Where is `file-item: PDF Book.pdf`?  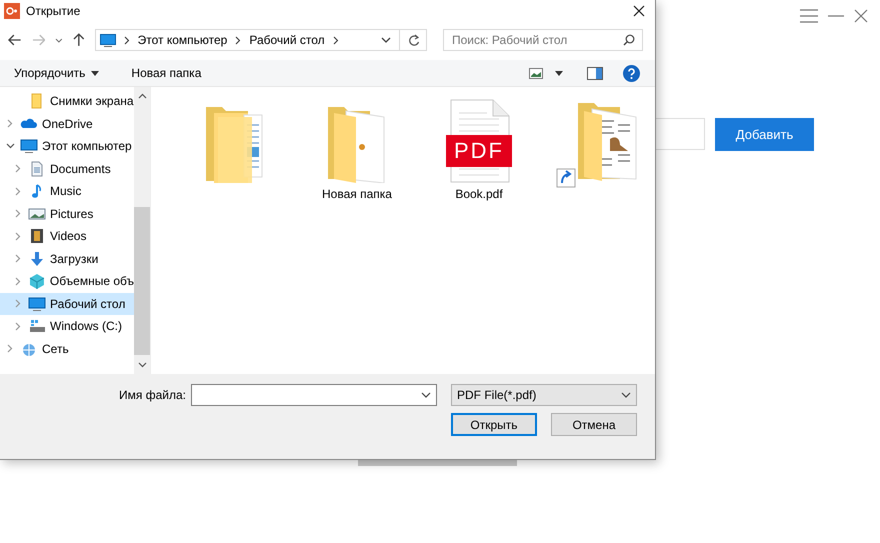
file-item: PDF Book.pdf is located at coordinates (479, 150).